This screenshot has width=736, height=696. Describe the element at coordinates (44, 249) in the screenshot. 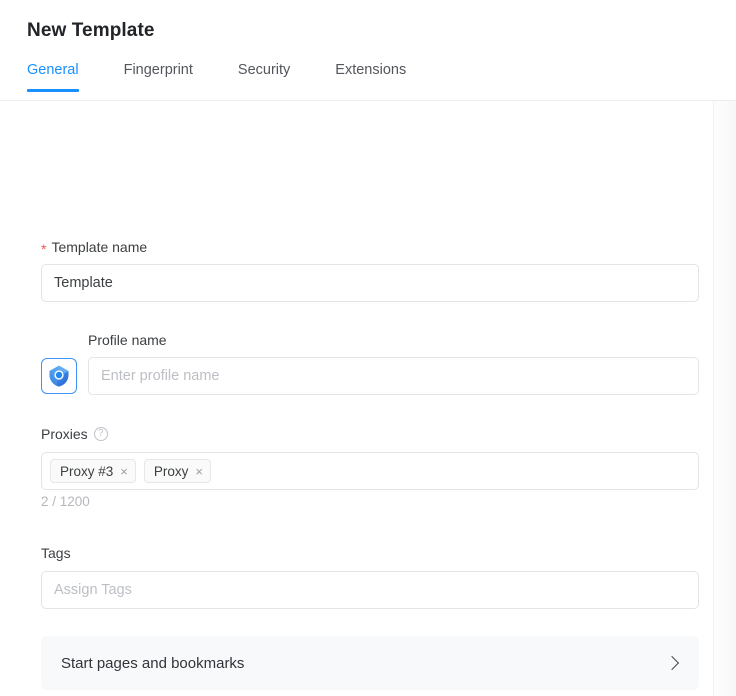

I see `required-asterisk: *` at that location.